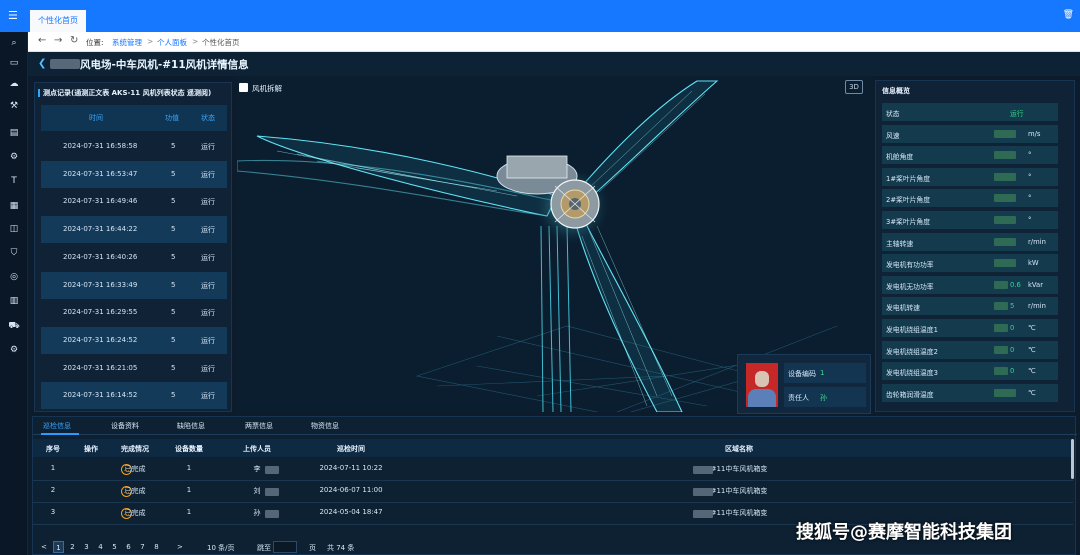 Image resolution: width=1080 pixels, height=555 pixels. I want to click on tab-materials: 物资信息, so click(325, 426).